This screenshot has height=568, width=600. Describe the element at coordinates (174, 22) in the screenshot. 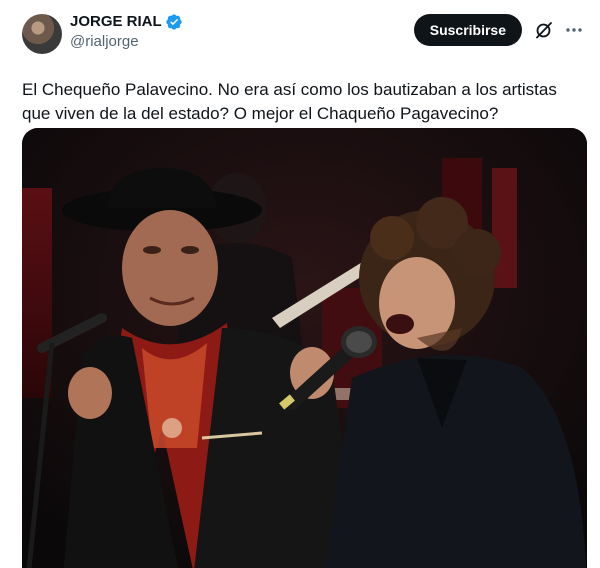

I see `verified-badge-icon` at that location.